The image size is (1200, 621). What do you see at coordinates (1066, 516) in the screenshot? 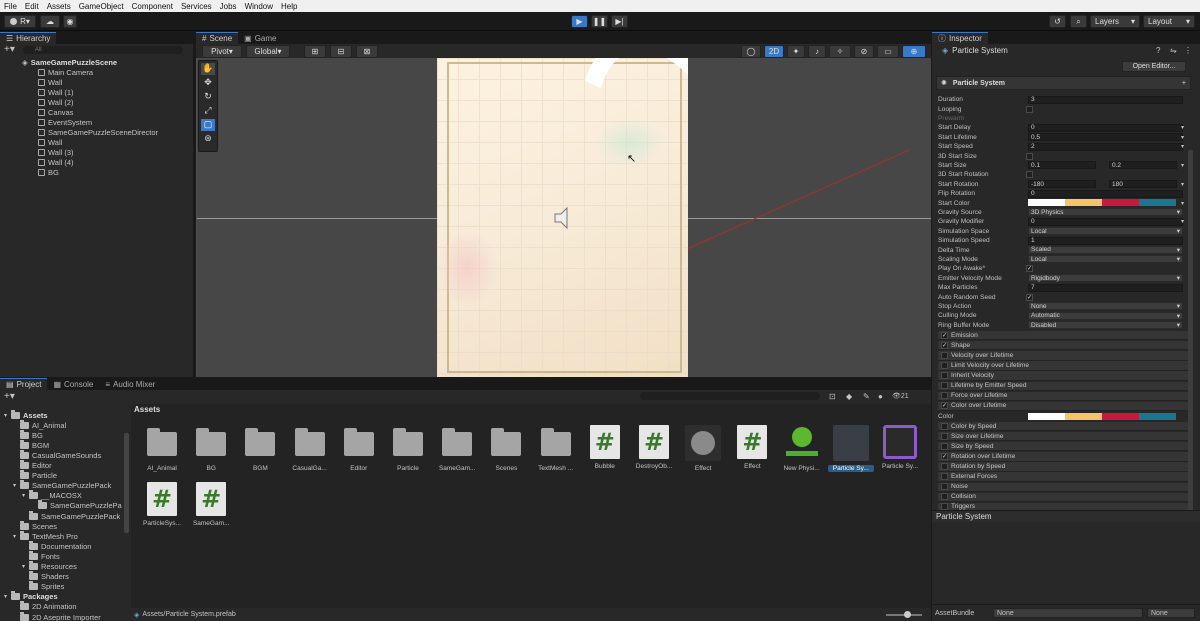
I see `preview-header: Particle System` at bounding box center [1066, 516].